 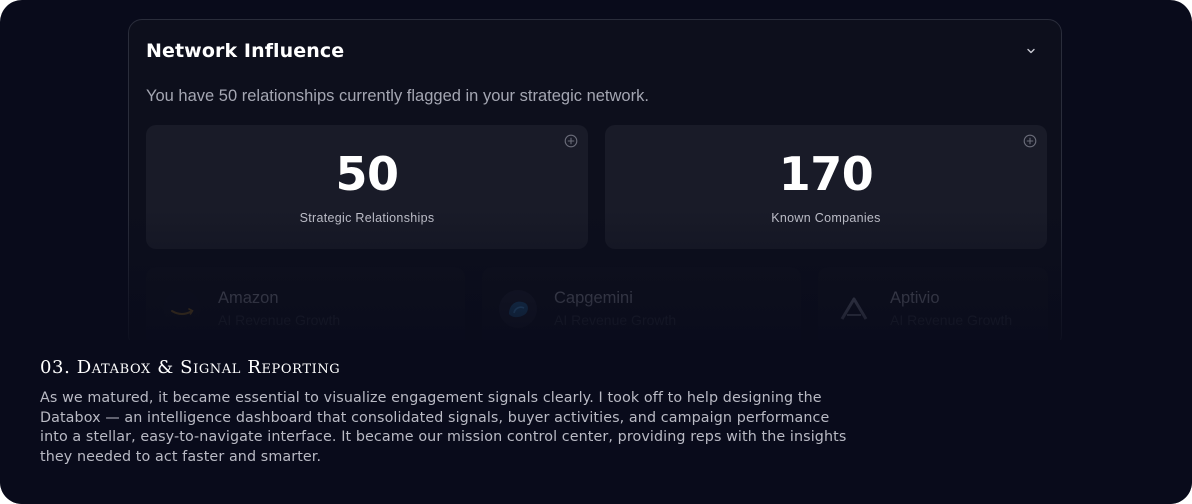 I want to click on stat-card-known-companies: 170 Known Companies, so click(x=826, y=187).